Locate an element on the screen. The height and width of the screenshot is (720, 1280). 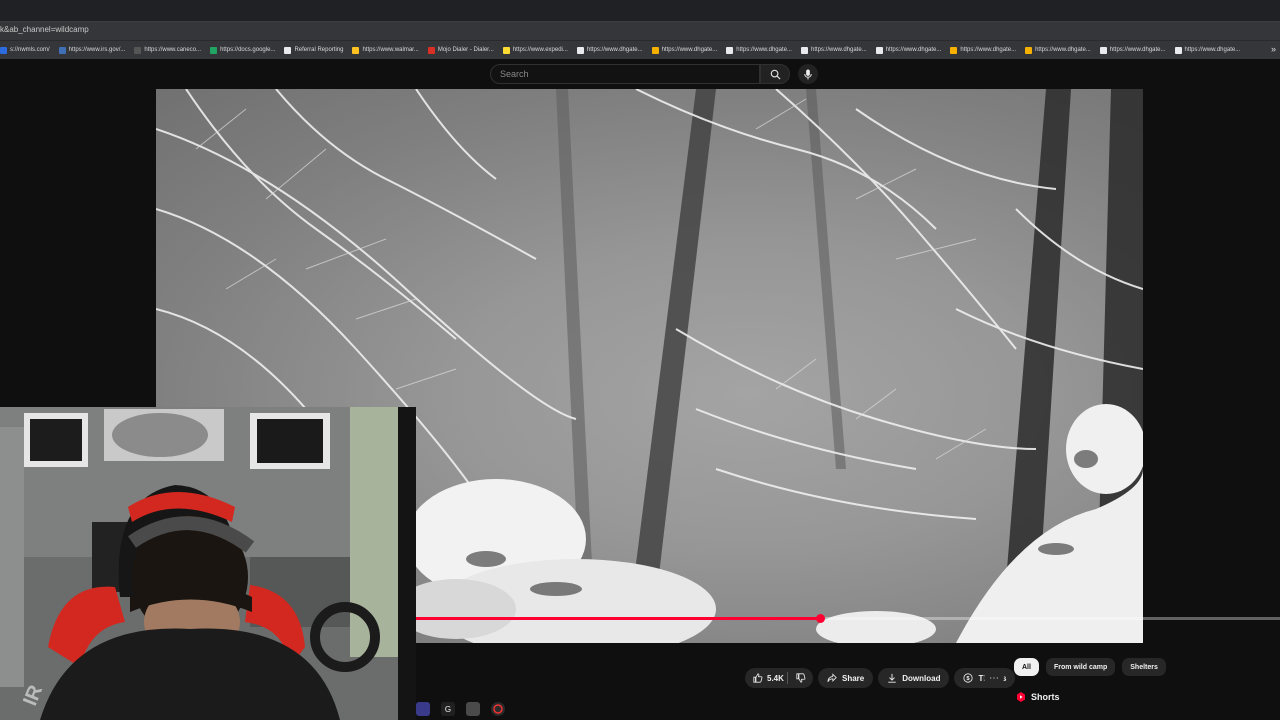
more-bookmarks-button: » is located at coordinates (1273, 49).